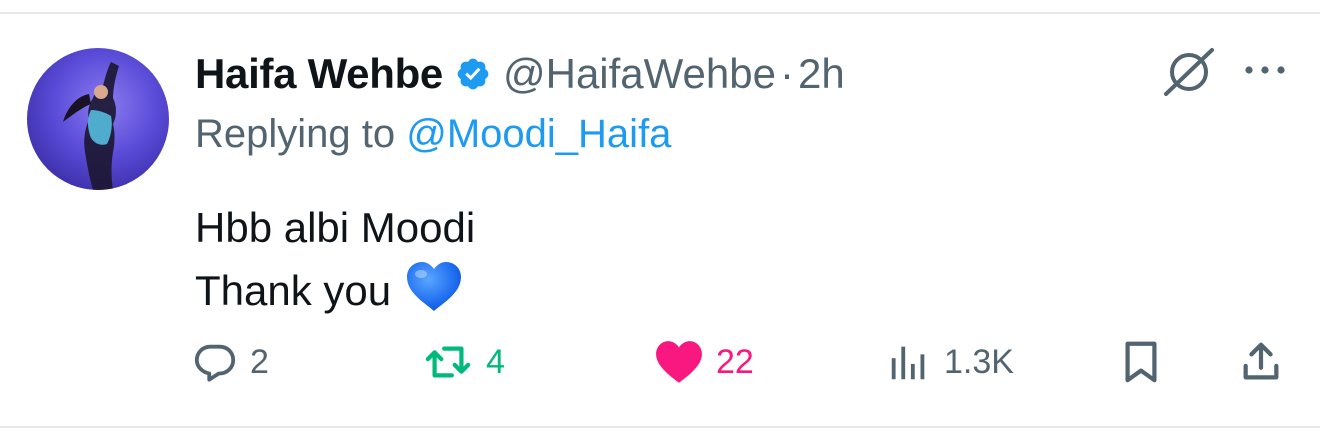  I want to click on tweet-time: 2h, so click(821, 74).